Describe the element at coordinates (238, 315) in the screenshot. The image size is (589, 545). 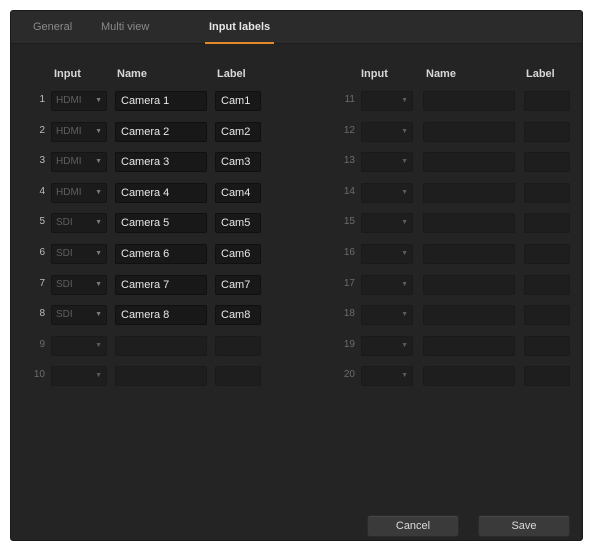
I see `label-field: Cam8` at that location.